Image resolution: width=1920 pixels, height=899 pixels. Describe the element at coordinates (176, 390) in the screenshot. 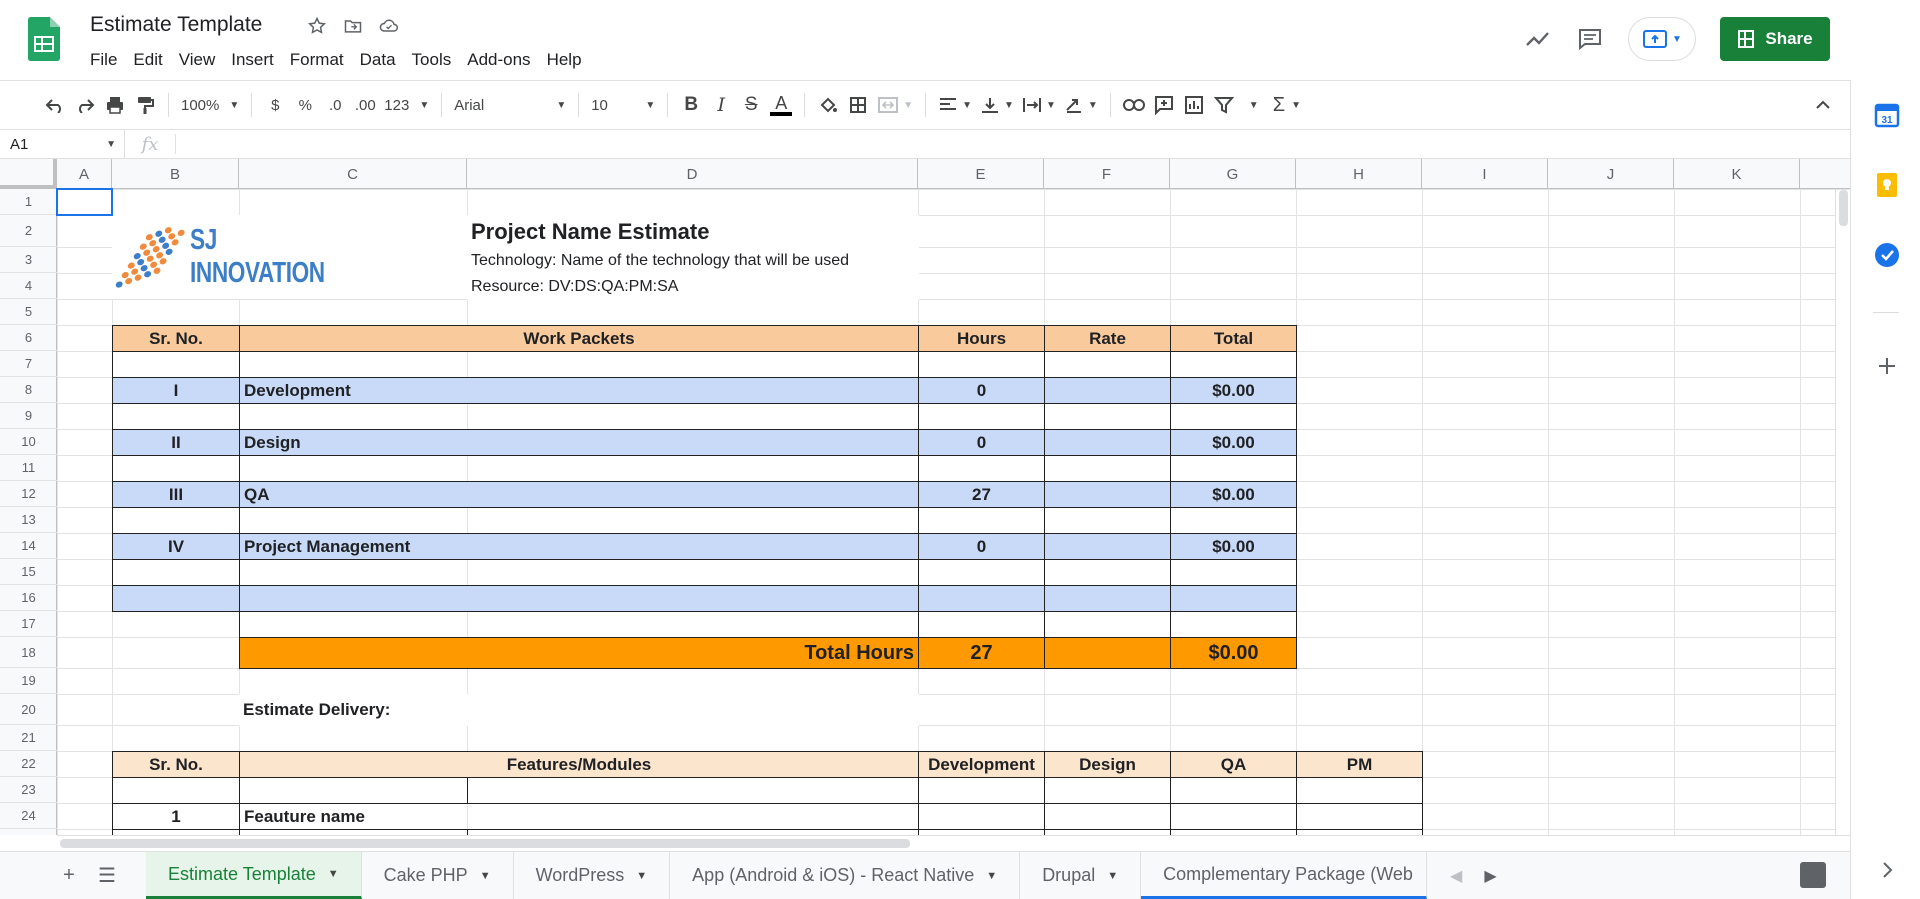

I see `table1-row-srno: I` at that location.